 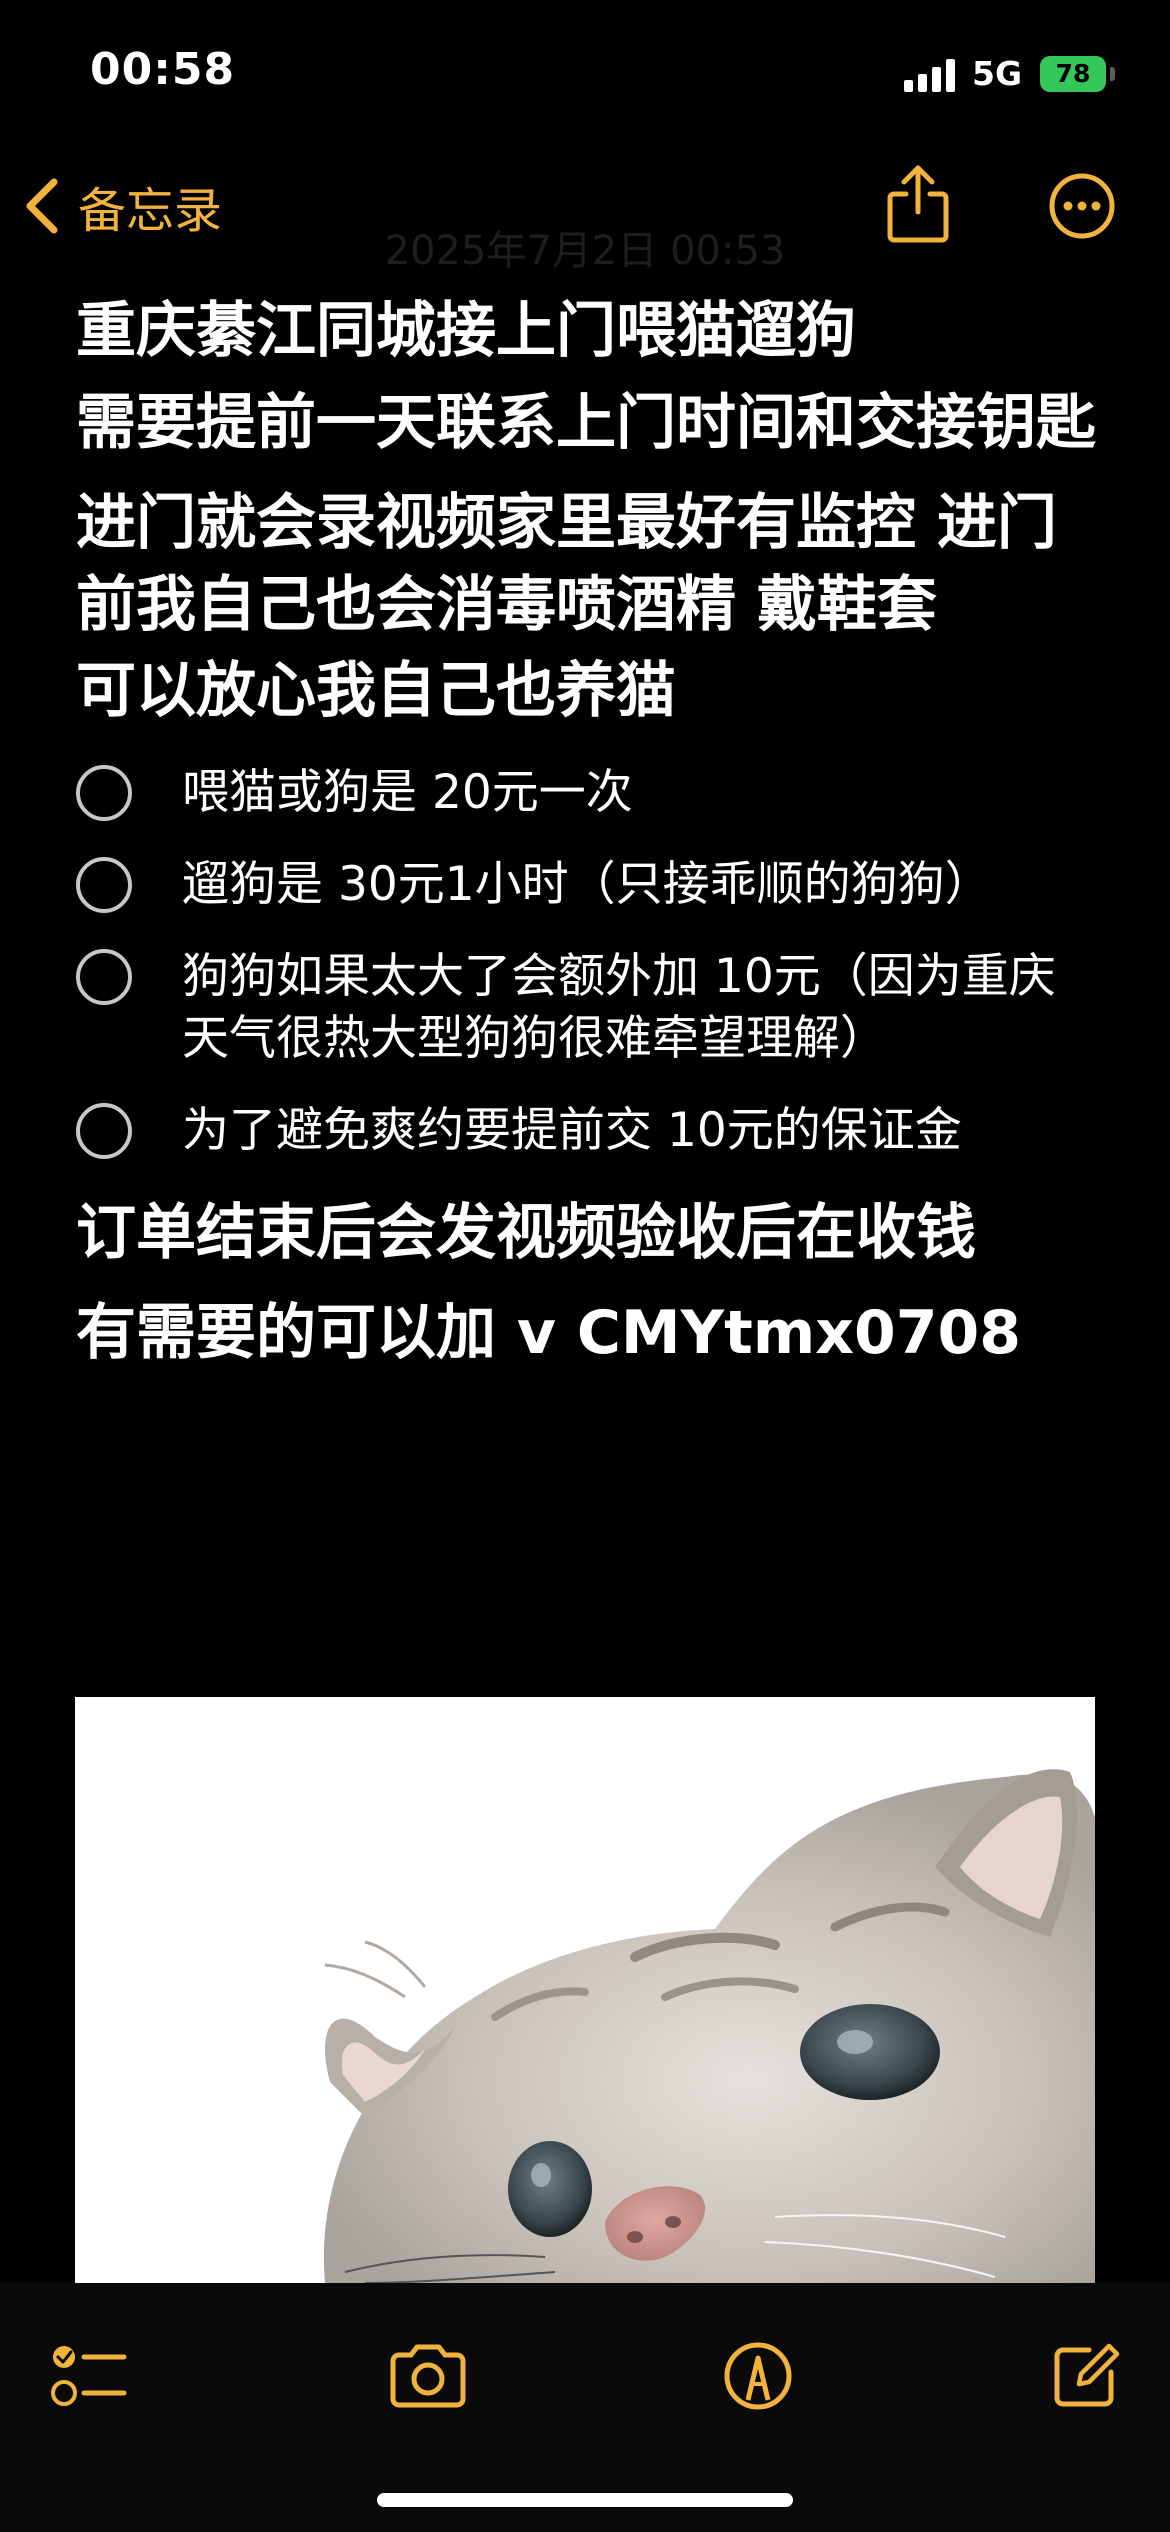 What do you see at coordinates (407, 792) in the screenshot?
I see `checklist-item-label: 喂猫或狗是 20元一次` at bounding box center [407, 792].